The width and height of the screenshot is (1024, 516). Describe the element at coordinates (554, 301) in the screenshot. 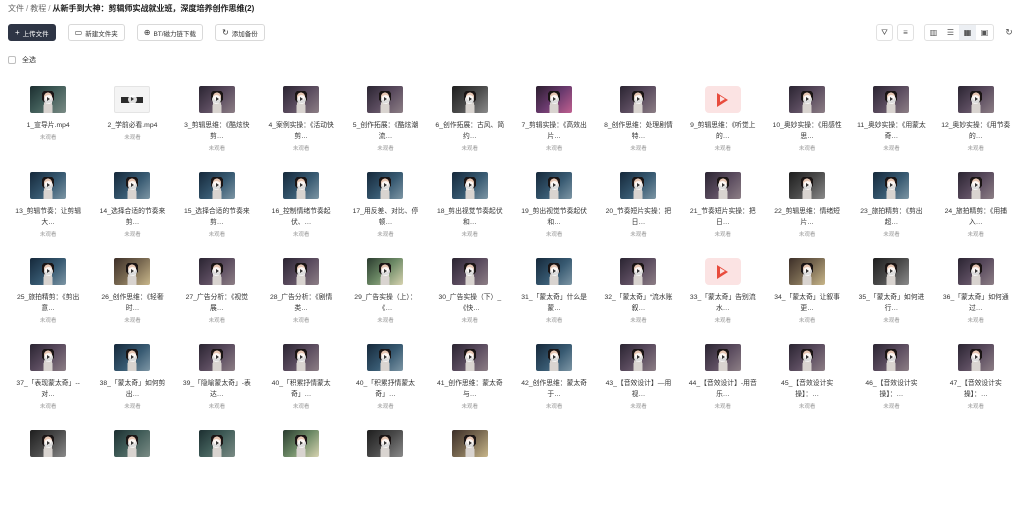

I see `file-item: 31_「蒙太奇」什么是蒙… 未观看` at that location.